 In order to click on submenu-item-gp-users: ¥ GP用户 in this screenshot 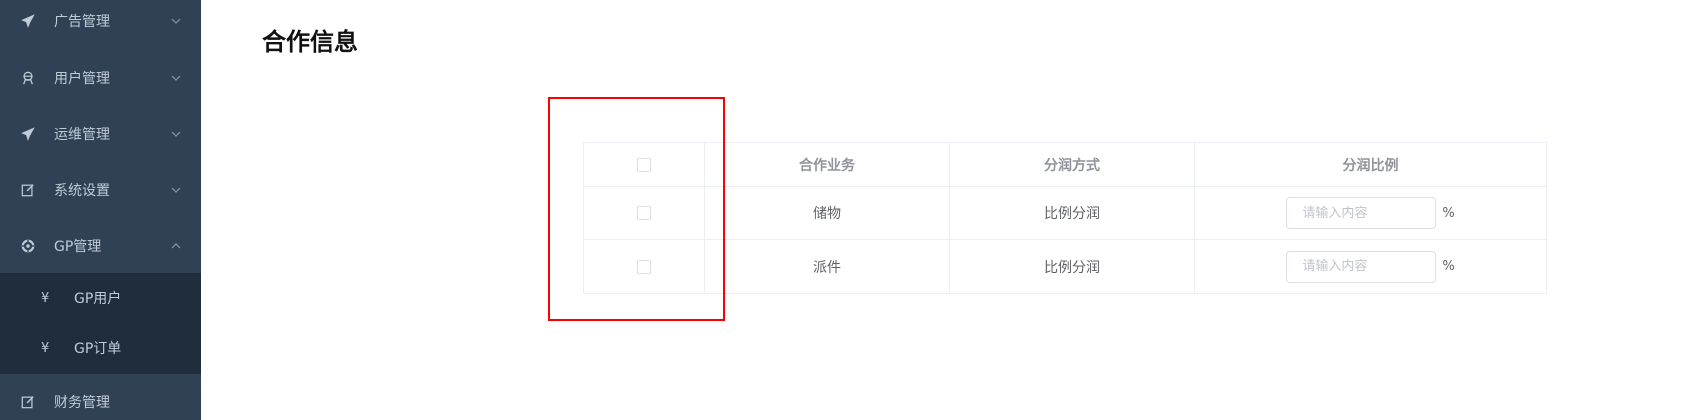, I will do `click(100, 298)`.